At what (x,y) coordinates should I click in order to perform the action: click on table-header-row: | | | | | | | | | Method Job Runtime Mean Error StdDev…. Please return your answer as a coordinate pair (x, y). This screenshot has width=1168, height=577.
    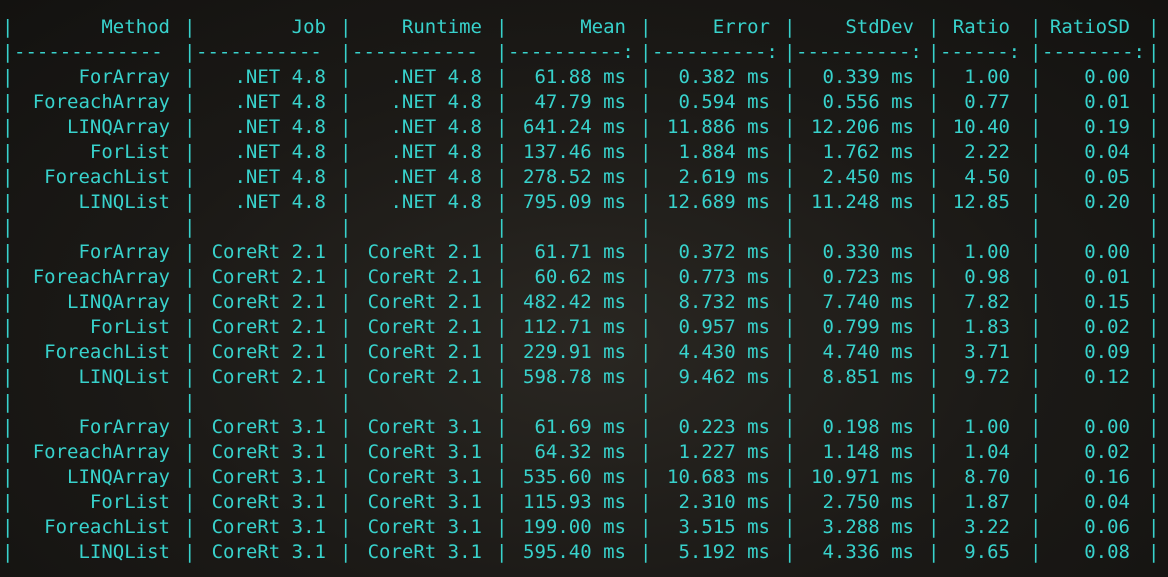
    Looking at the image, I should click on (584, 27).